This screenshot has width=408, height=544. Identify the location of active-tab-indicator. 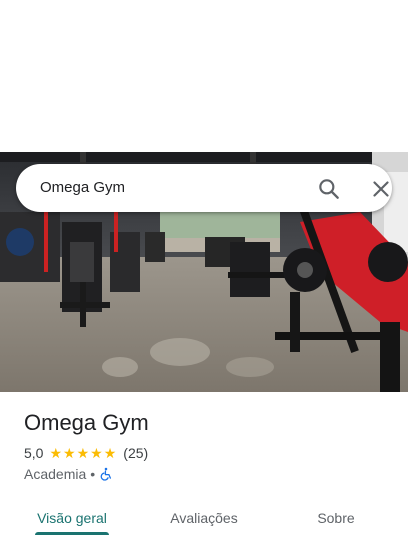
(72, 533).